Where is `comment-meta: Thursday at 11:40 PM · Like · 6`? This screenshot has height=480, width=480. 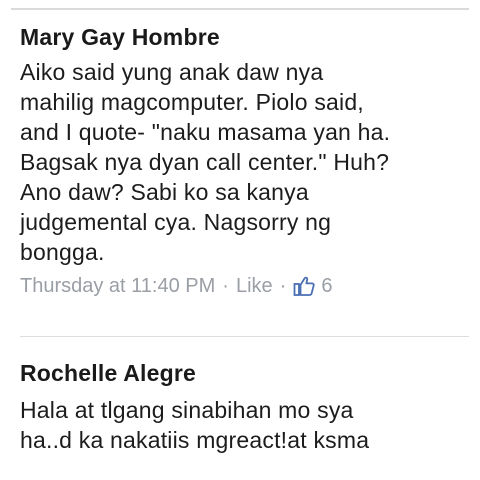 comment-meta: Thursday at 11:40 PM · Like · 6 is located at coordinates (245, 286).